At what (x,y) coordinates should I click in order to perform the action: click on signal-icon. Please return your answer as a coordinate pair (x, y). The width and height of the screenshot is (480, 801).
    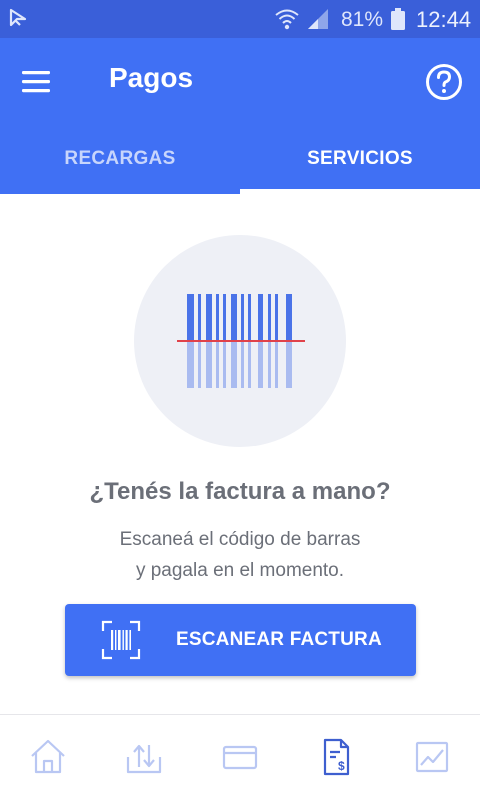
    Looking at the image, I should click on (318, 21).